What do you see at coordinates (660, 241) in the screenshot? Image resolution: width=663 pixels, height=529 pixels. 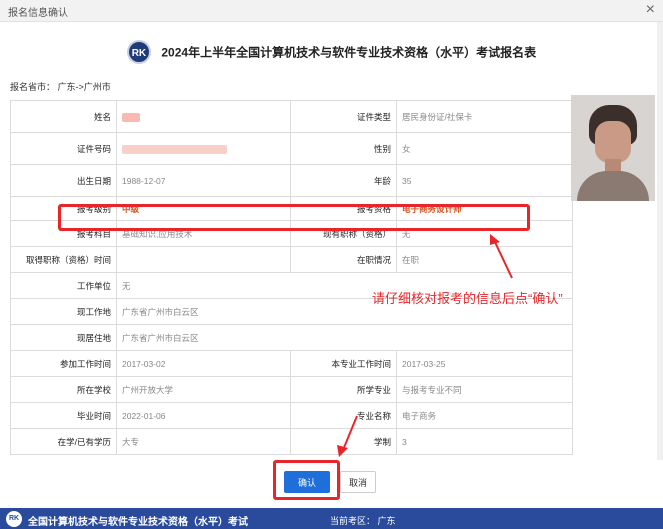 I see `scrollbar` at bounding box center [660, 241].